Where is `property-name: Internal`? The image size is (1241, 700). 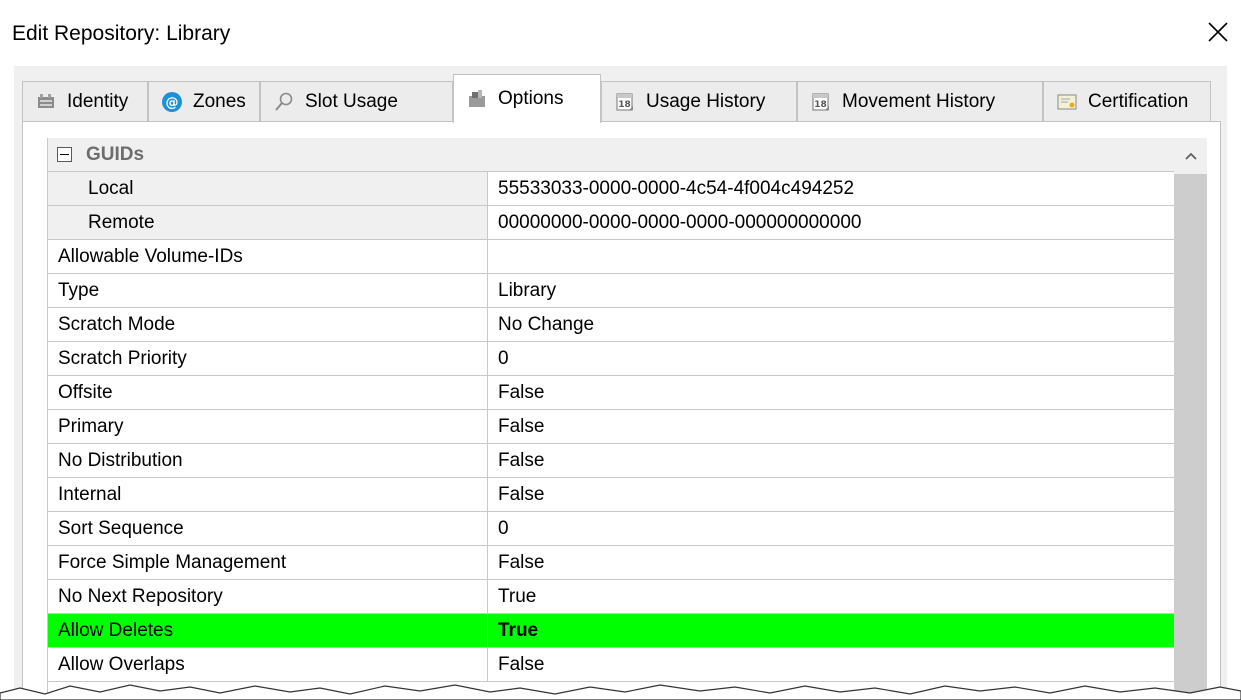 property-name: Internal is located at coordinates (268, 494).